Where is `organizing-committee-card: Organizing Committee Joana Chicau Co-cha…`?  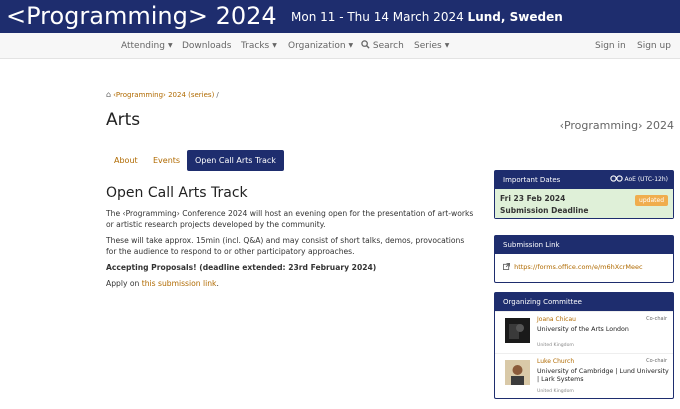 organizing-committee-card: Organizing Committee Joana Chicau Co-cha… is located at coordinates (584, 345).